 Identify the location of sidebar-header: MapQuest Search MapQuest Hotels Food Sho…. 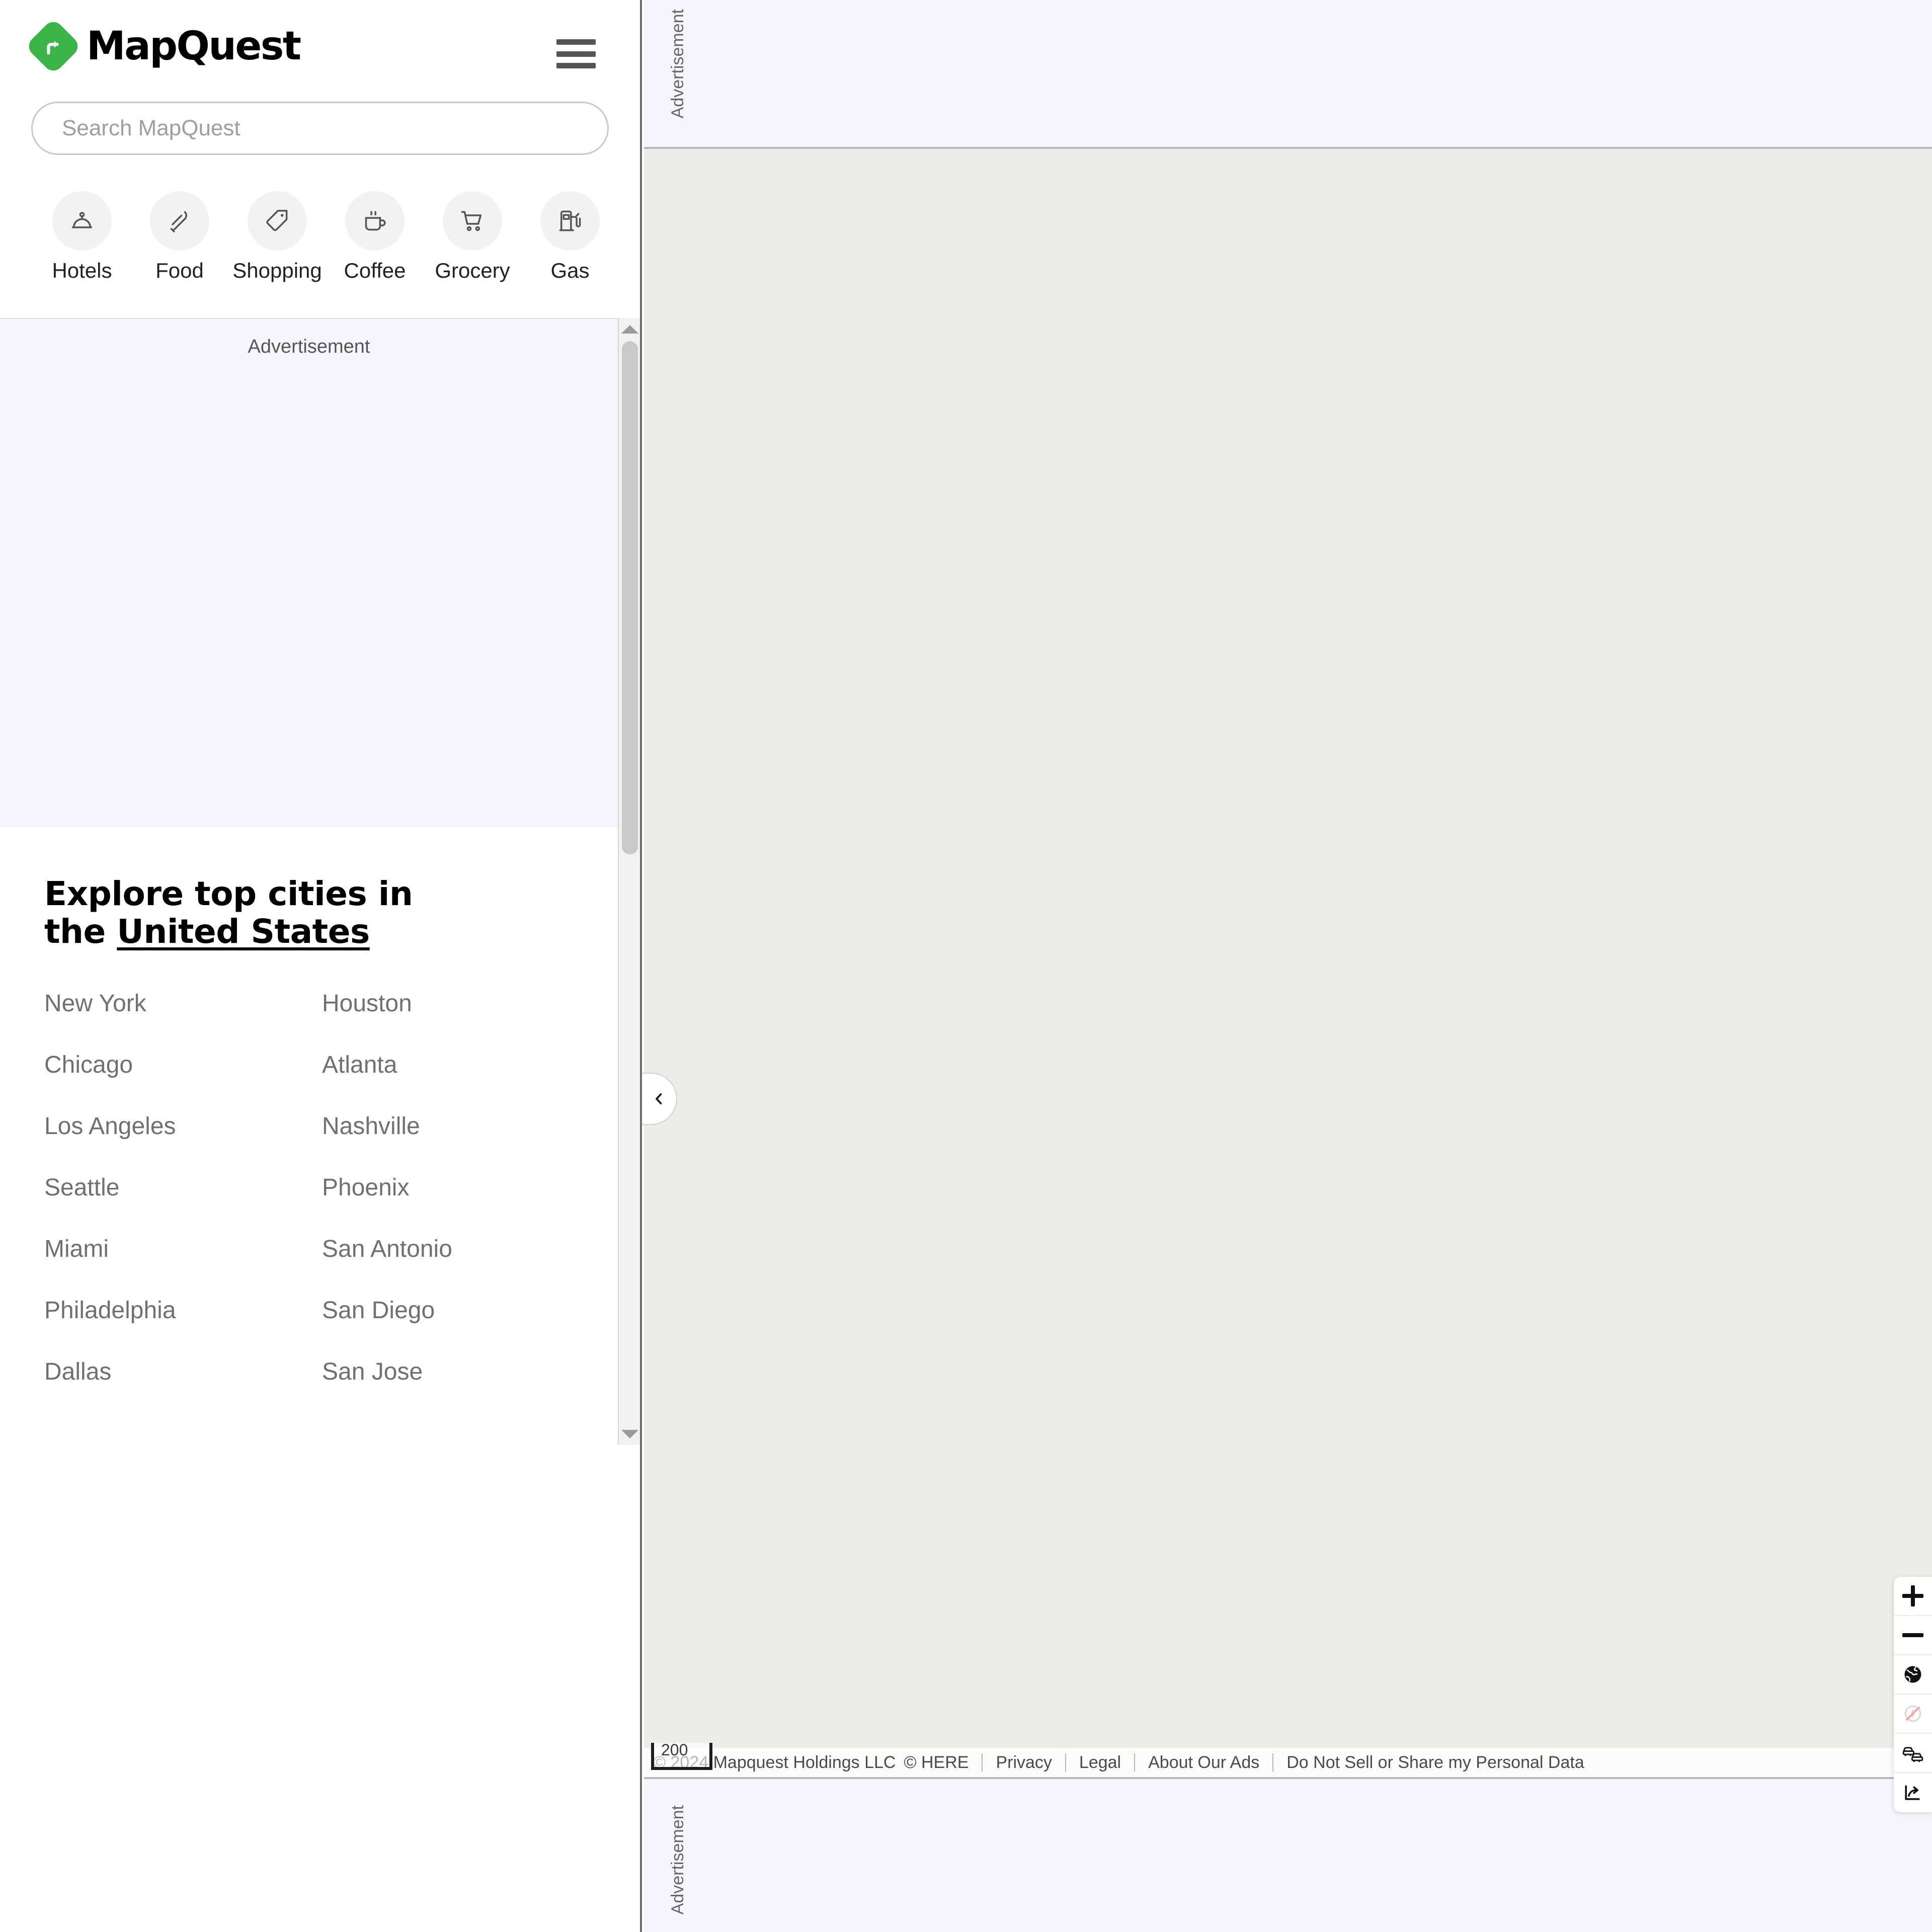
(320, 159).